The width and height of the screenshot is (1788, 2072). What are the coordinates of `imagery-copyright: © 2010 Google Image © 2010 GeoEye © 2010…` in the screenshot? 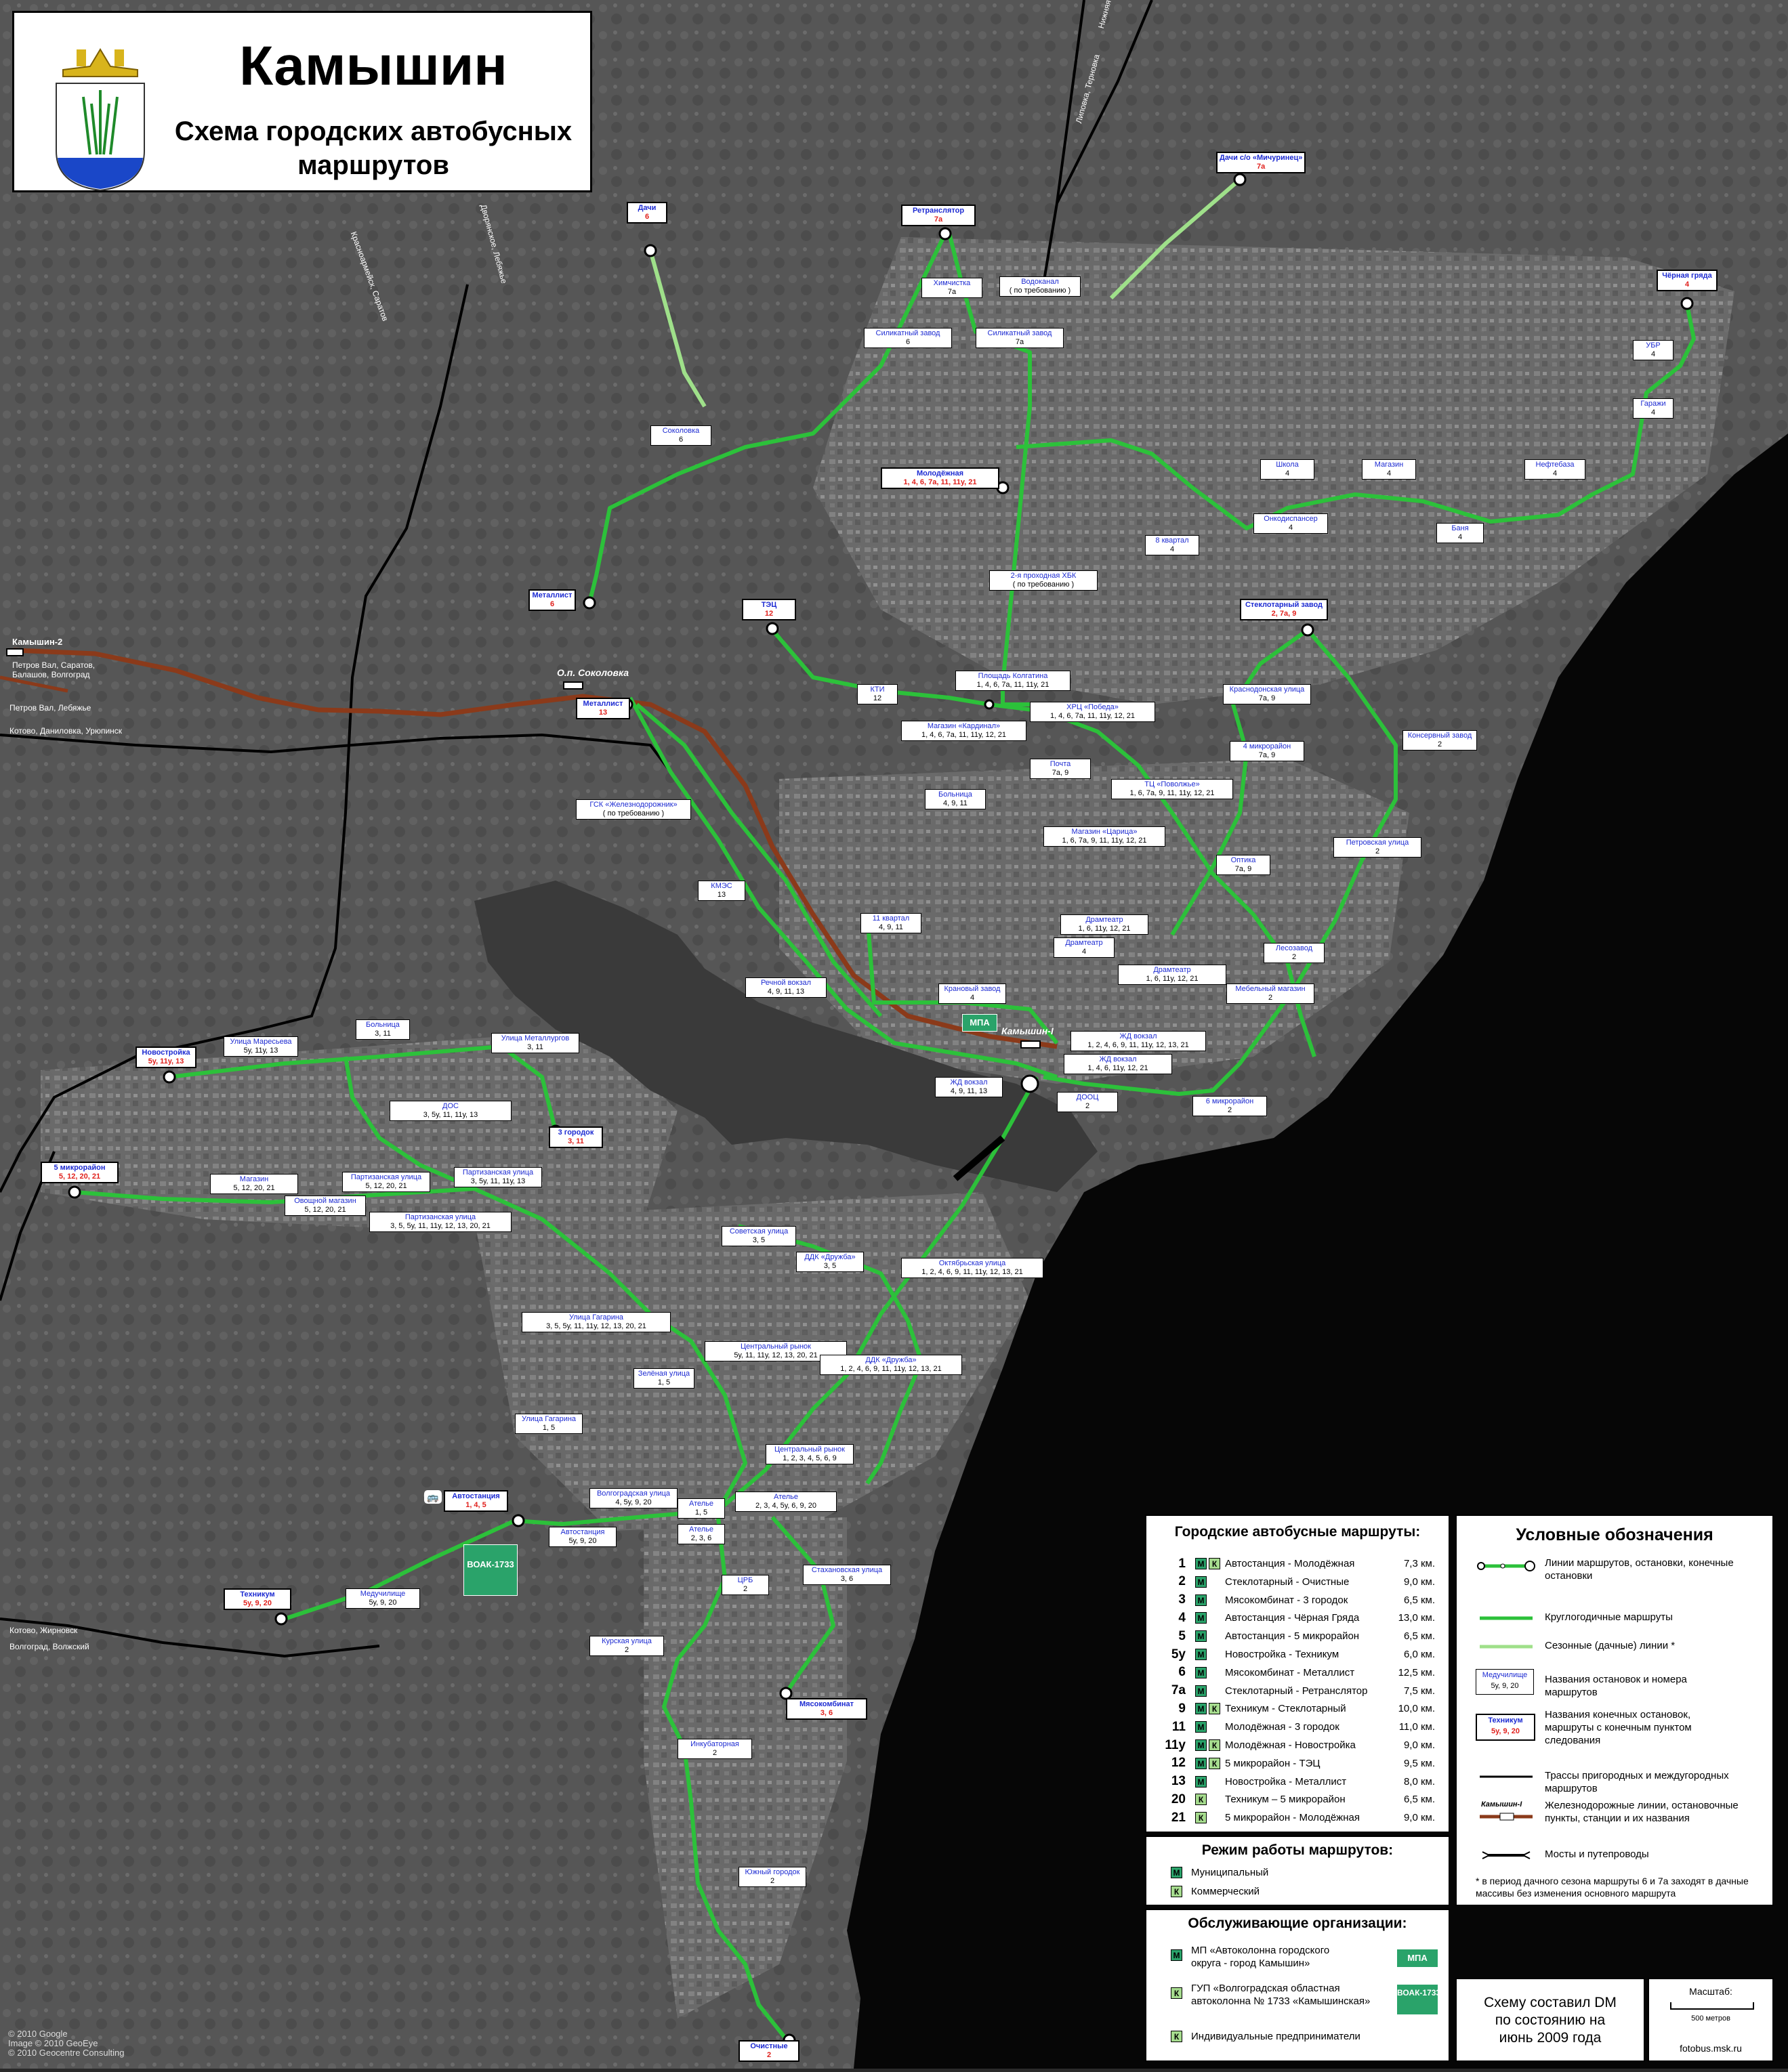 It's located at (66, 2043).